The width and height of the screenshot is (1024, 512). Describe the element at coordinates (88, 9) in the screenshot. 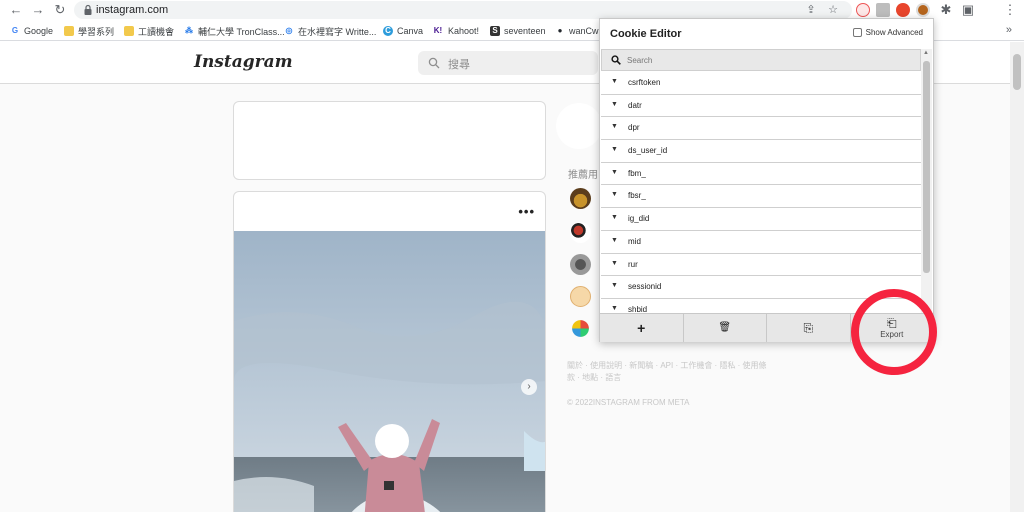

I see `lock-icon` at that location.